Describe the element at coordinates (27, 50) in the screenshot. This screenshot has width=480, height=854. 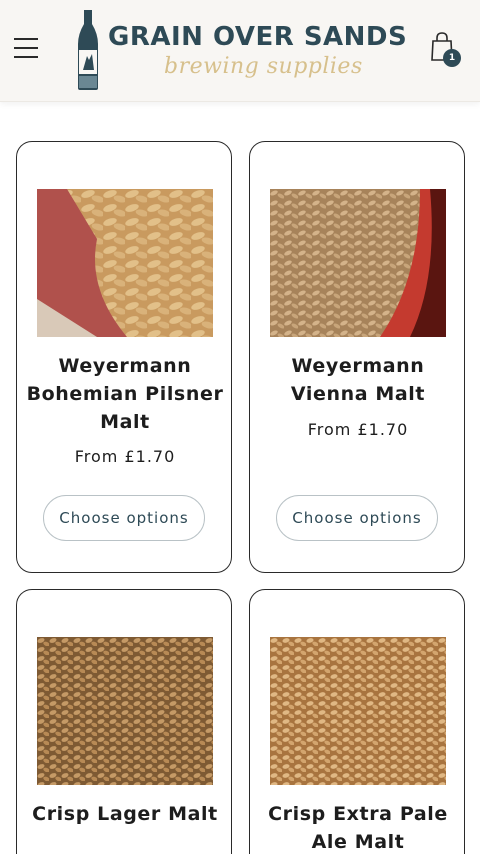
I see `hamburger-menu-icon` at that location.